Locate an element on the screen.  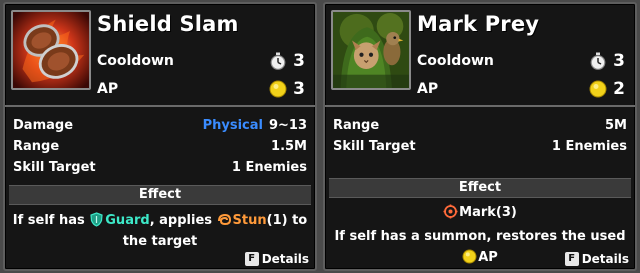
damage-value: 9~13 is located at coordinates (287, 125).